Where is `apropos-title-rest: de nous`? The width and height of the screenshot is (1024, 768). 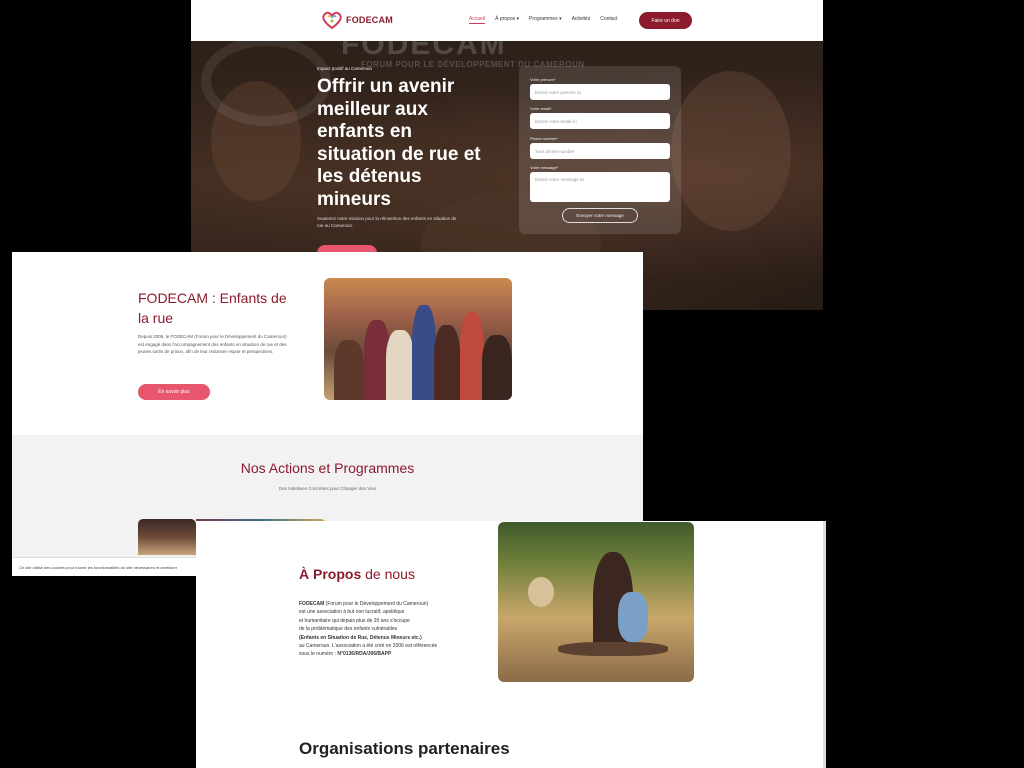
apropos-title-rest: de nous is located at coordinates (388, 574).